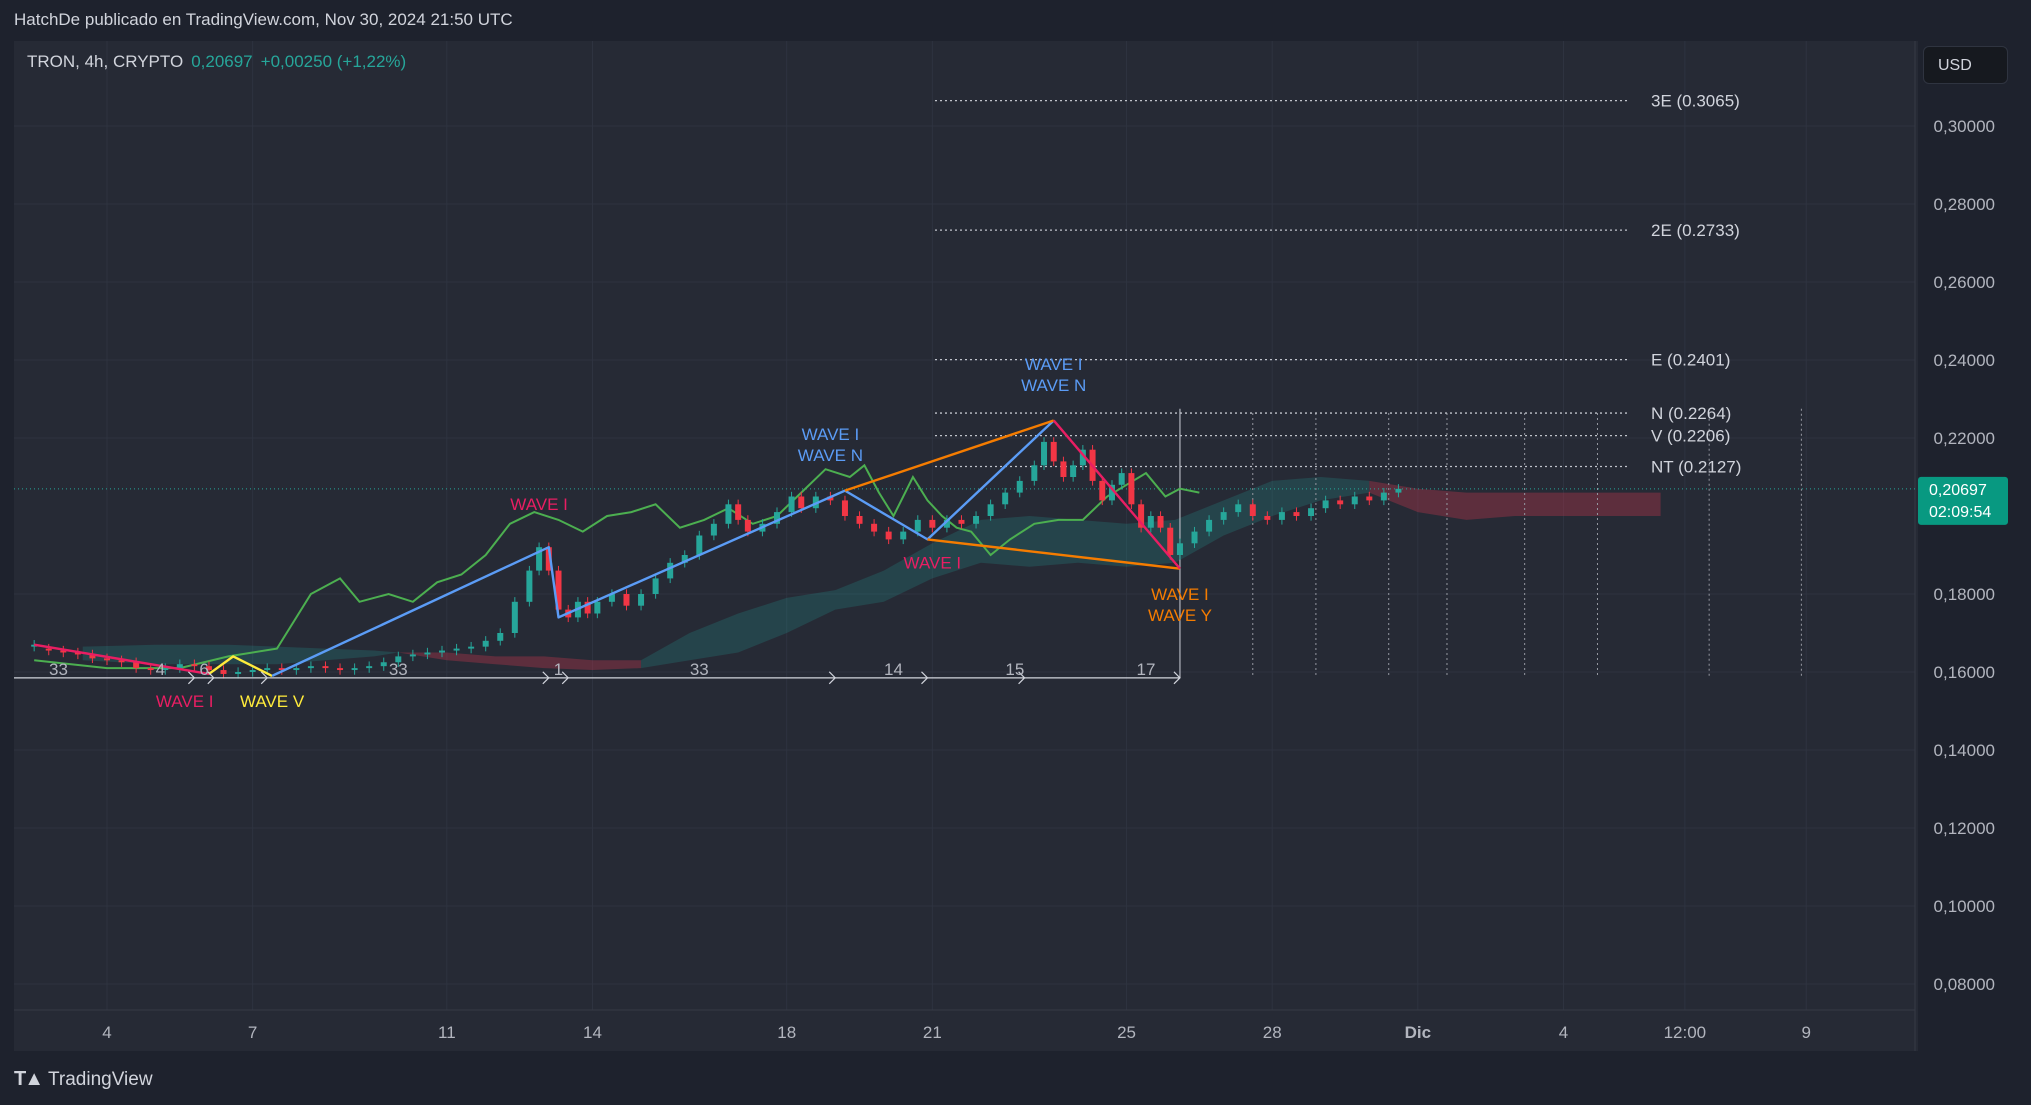 This screenshot has width=2031, height=1105. Describe the element at coordinates (1964, 750) in the screenshot. I see `price-tick-label: 0,14000` at that location.